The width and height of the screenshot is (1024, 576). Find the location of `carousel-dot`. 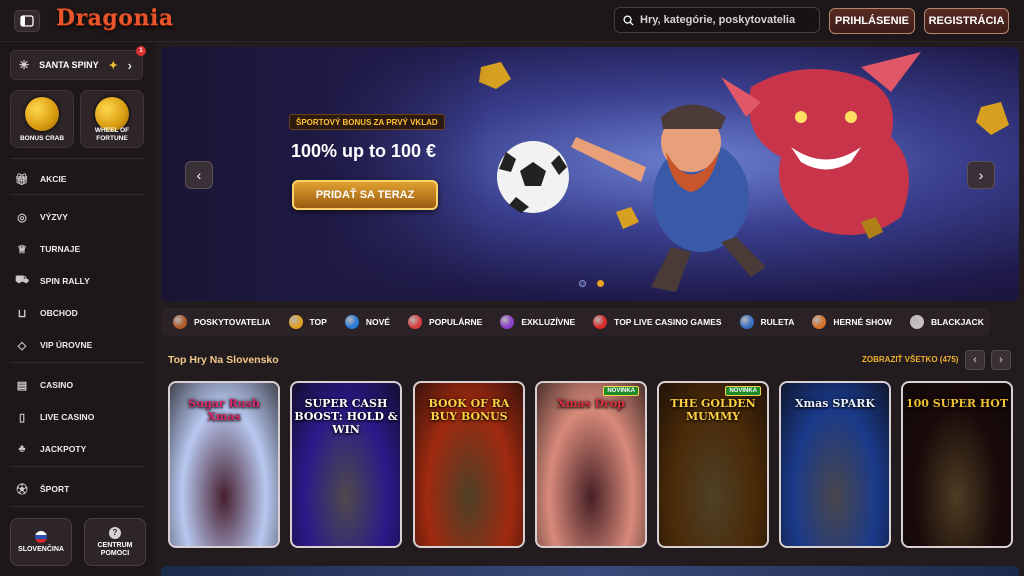

carousel-dot is located at coordinates (582, 283).